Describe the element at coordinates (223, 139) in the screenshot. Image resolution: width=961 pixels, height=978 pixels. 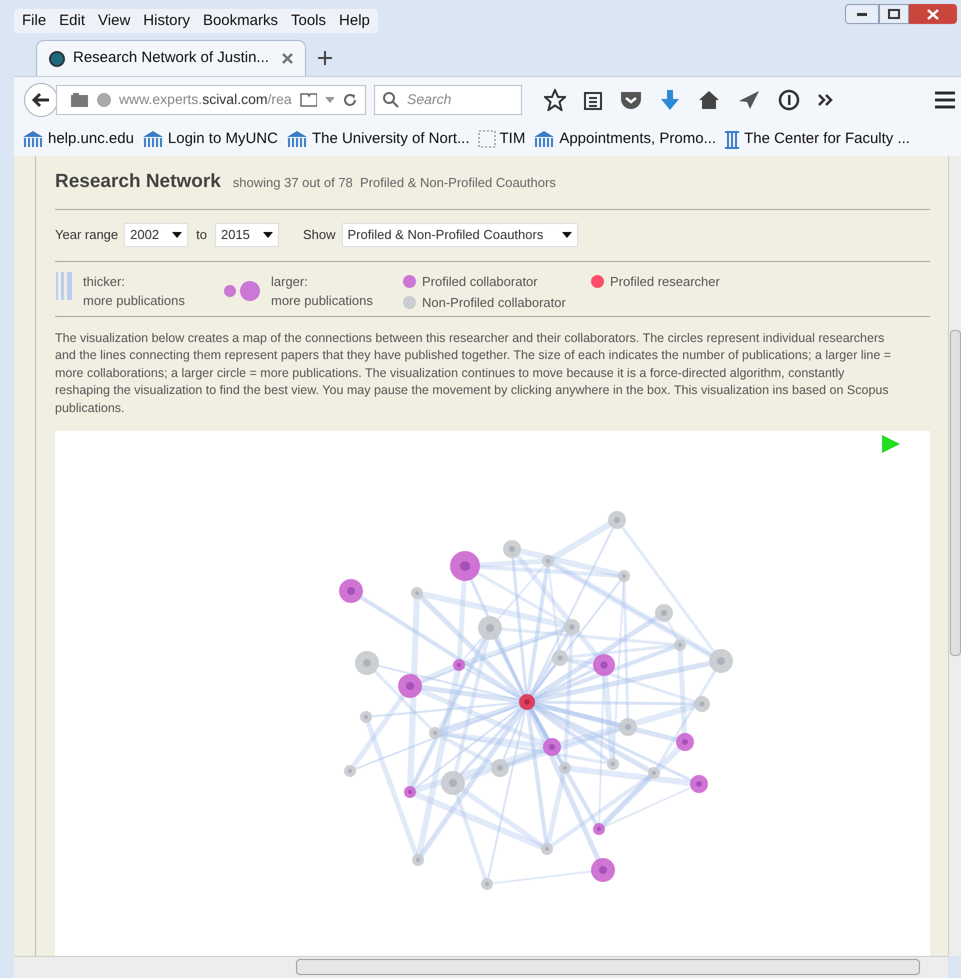
I see `bookmark-link: Login to MyUNC` at that location.